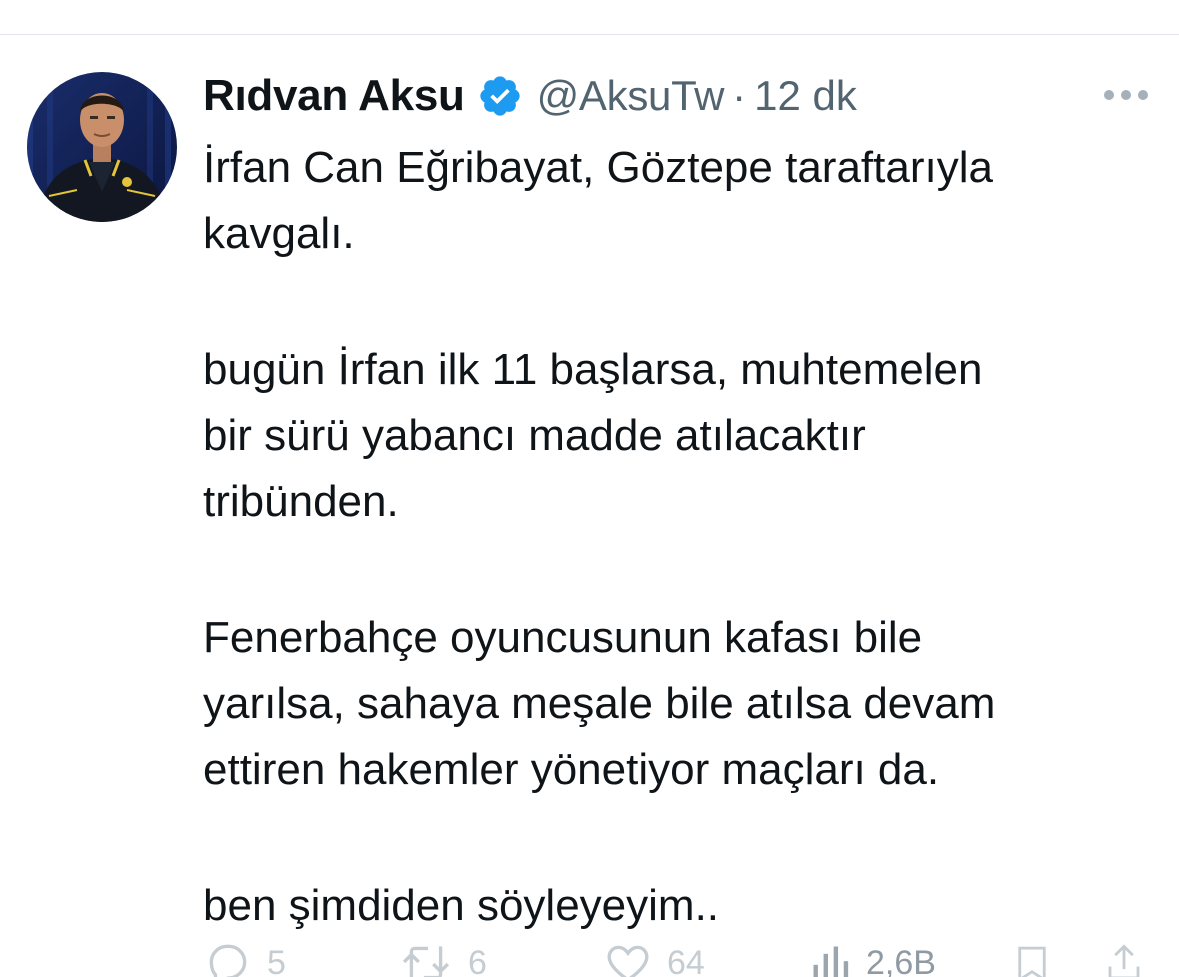  I want to click on avatar-image, so click(102, 147).